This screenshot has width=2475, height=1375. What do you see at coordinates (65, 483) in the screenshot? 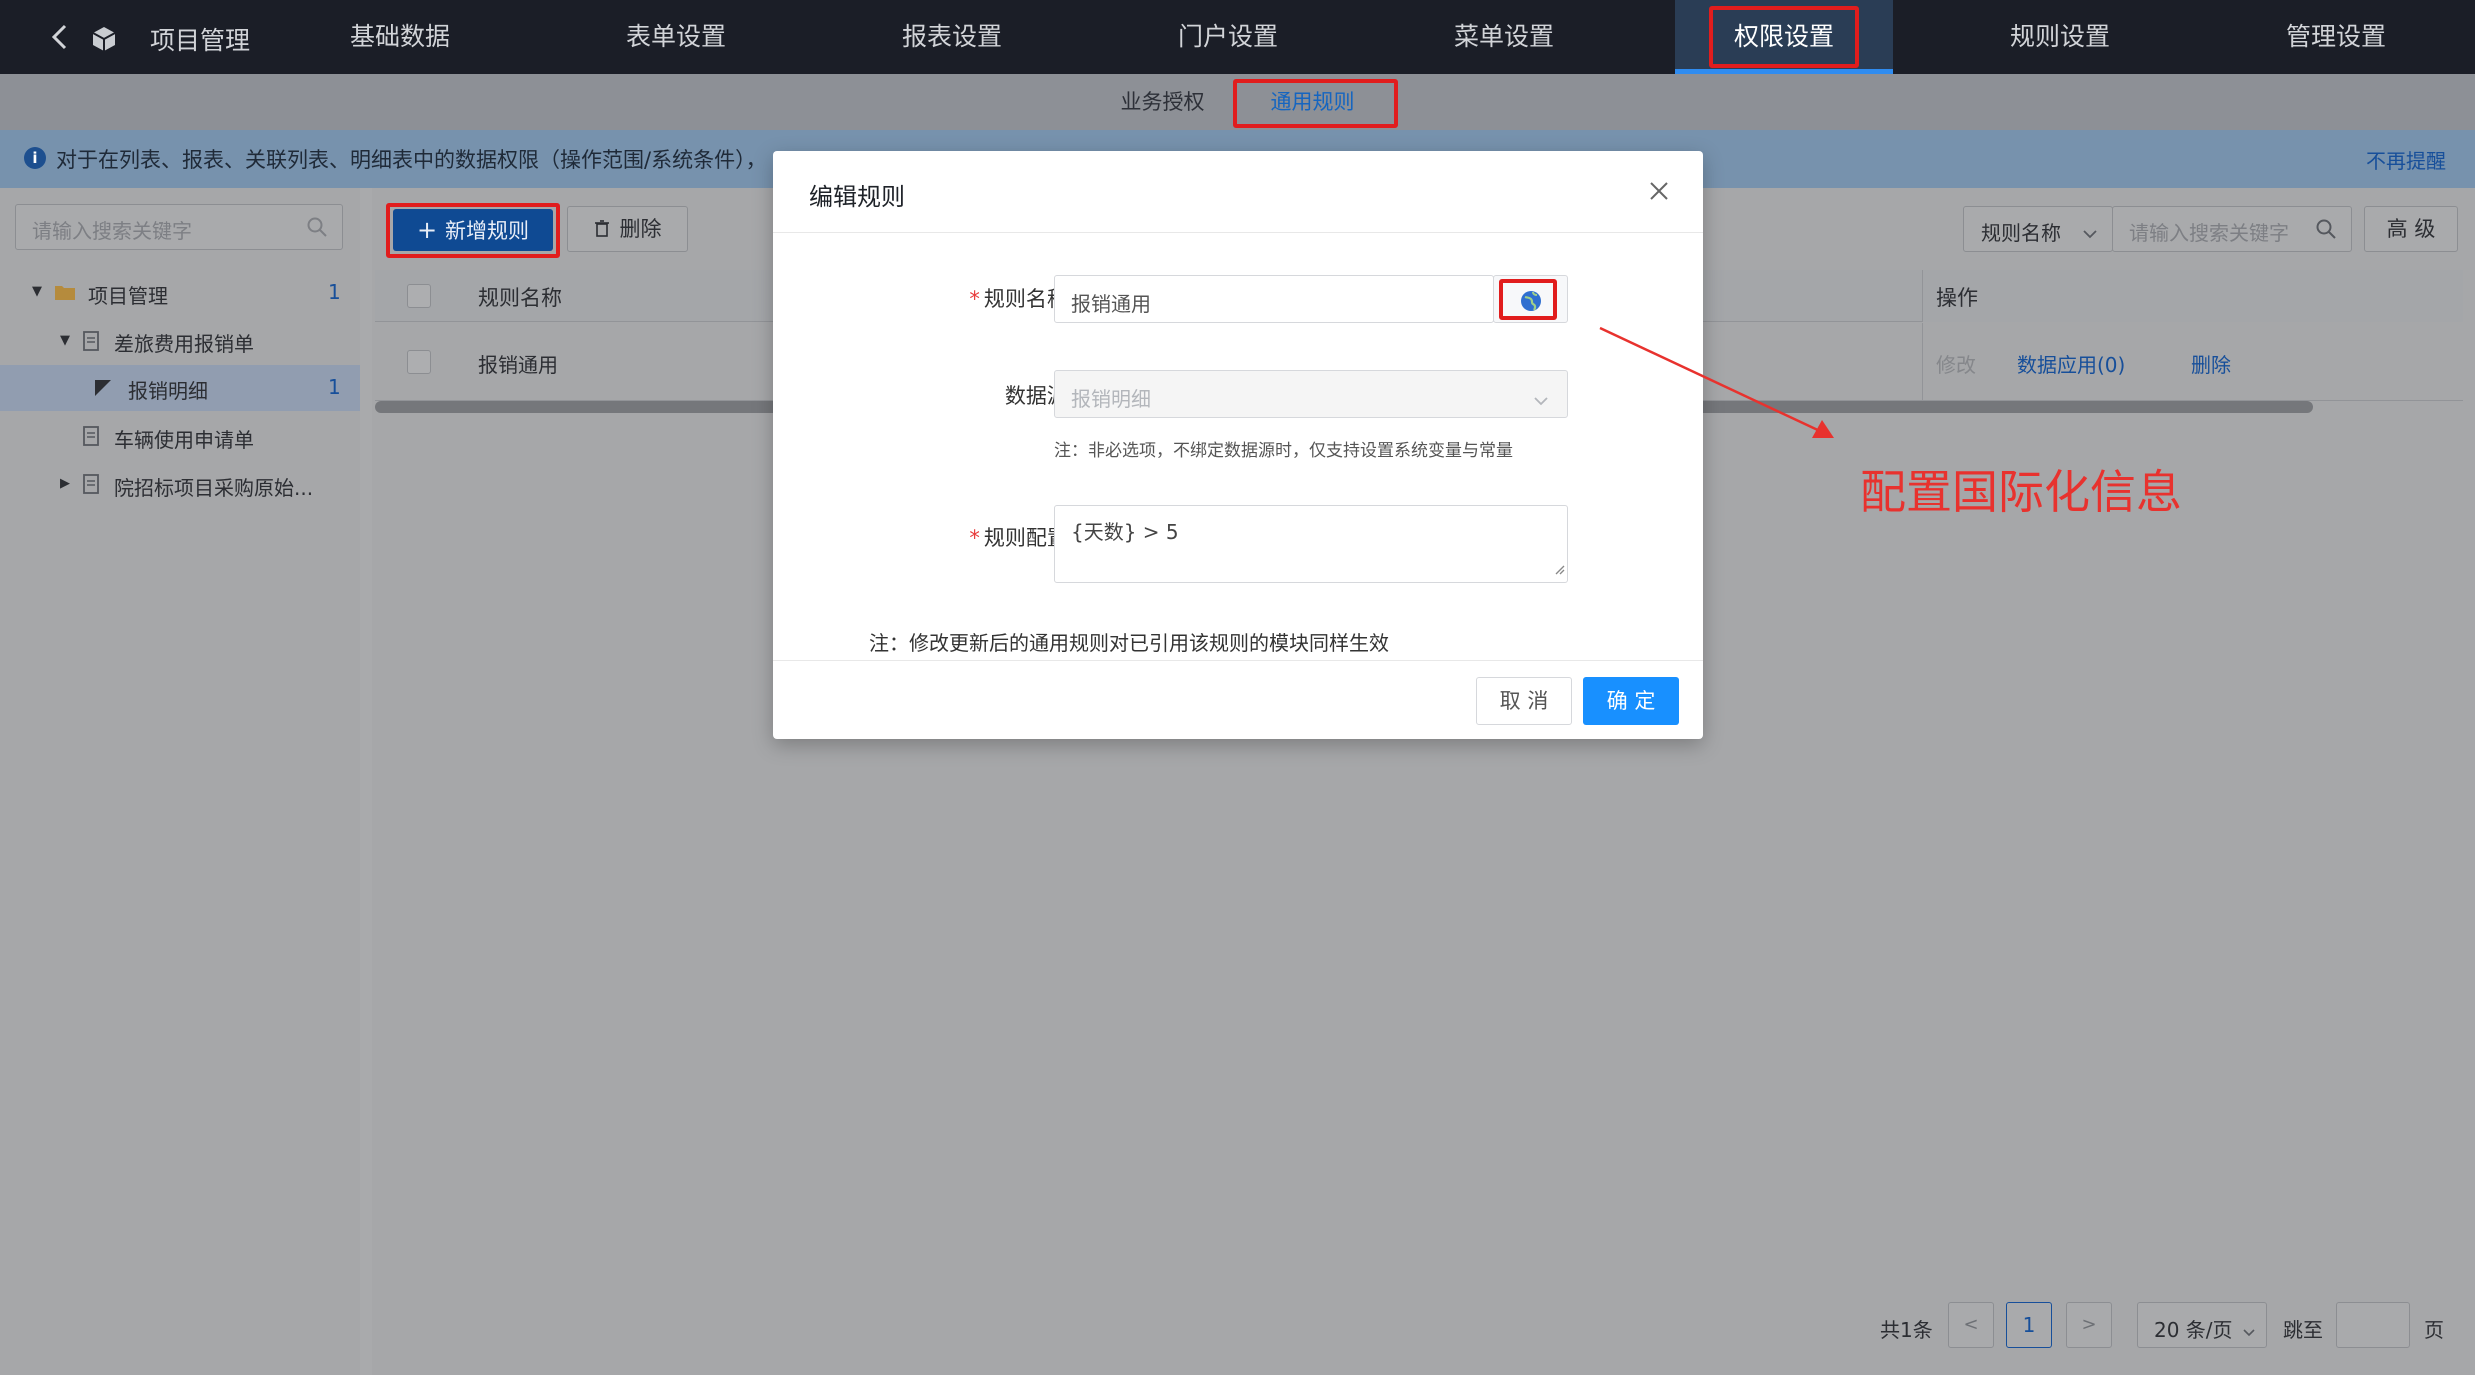
I see `tree-caret-right-icon: ▶` at bounding box center [65, 483].